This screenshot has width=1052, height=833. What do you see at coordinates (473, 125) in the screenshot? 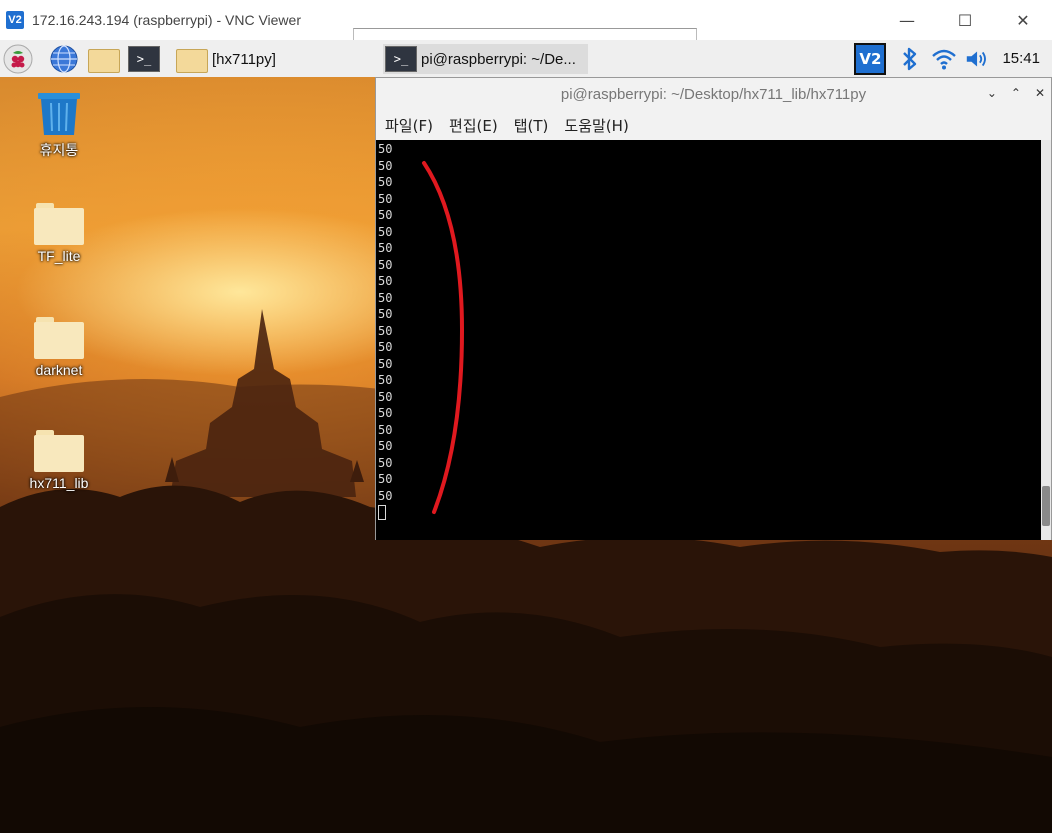
I see `menu-edit: 편집(E)` at bounding box center [473, 125].